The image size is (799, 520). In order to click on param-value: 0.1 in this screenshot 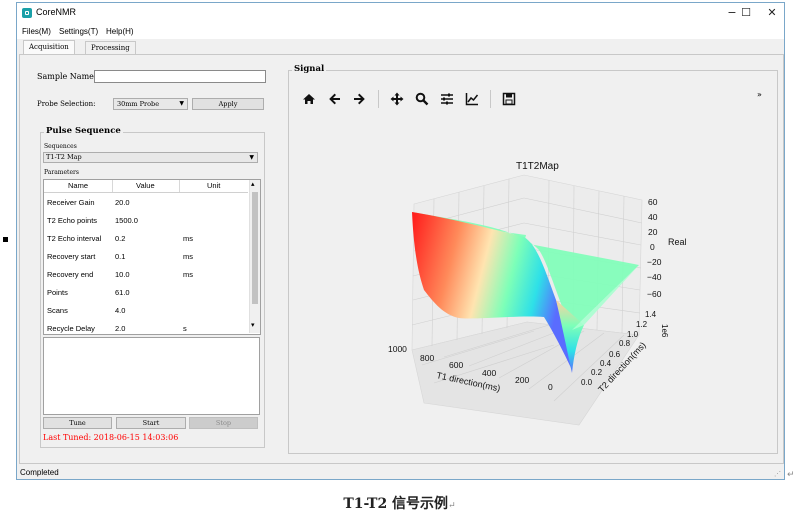, I will do `click(146, 256)`.